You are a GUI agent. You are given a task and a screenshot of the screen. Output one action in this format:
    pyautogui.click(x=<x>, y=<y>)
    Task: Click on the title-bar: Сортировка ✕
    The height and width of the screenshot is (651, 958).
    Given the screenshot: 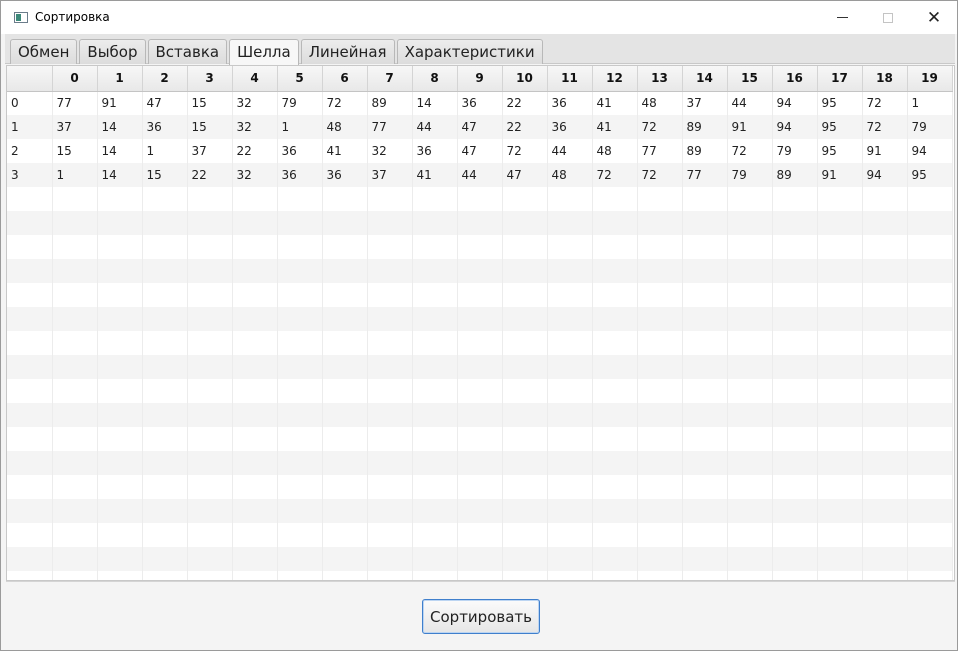 What is the action you would take?
    pyautogui.click(x=479, y=17)
    